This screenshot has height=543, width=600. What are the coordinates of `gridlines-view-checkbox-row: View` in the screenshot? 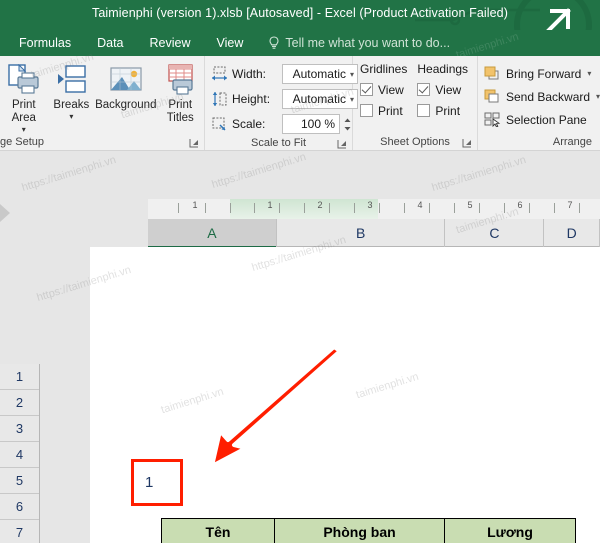 It's located at (383, 89).